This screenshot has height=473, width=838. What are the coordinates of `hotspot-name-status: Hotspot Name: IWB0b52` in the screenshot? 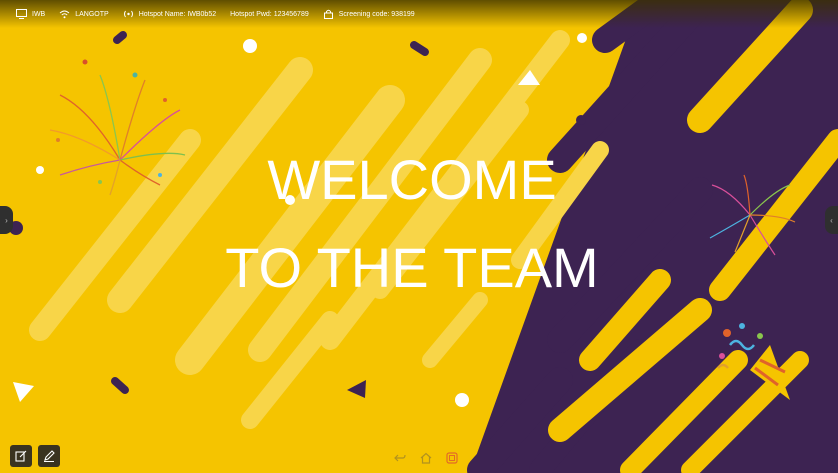 It's located at (169, 14).